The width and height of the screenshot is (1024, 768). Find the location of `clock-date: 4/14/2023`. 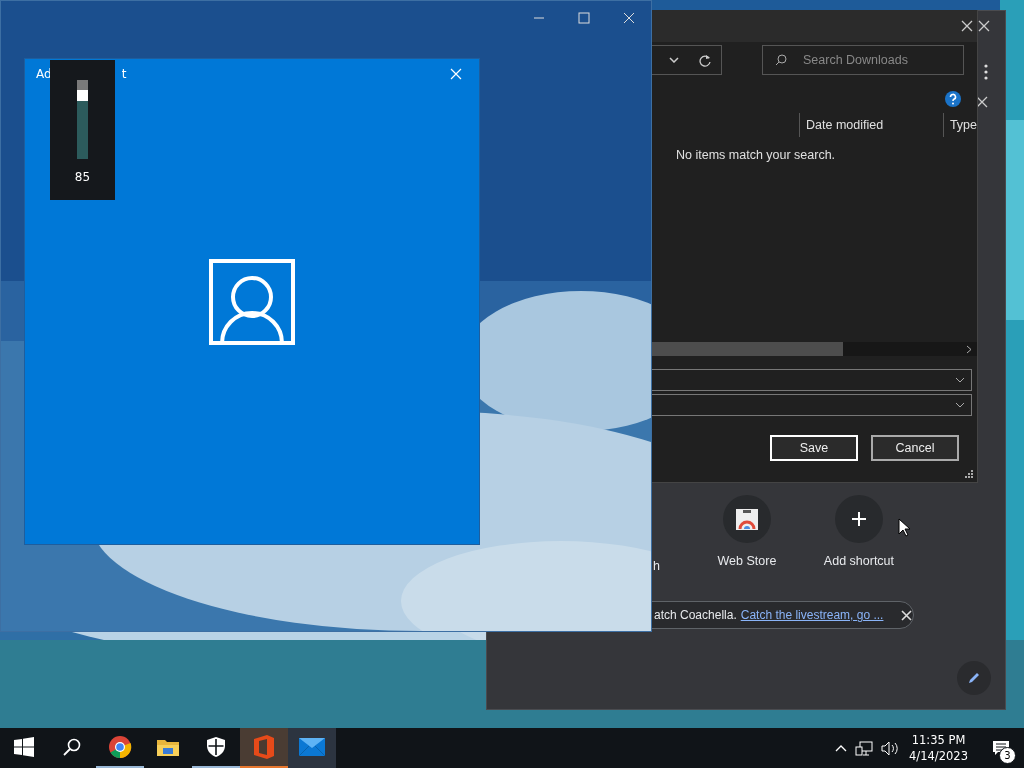

clock-date: 4/14/2023 is located at coordinates (938, 756).